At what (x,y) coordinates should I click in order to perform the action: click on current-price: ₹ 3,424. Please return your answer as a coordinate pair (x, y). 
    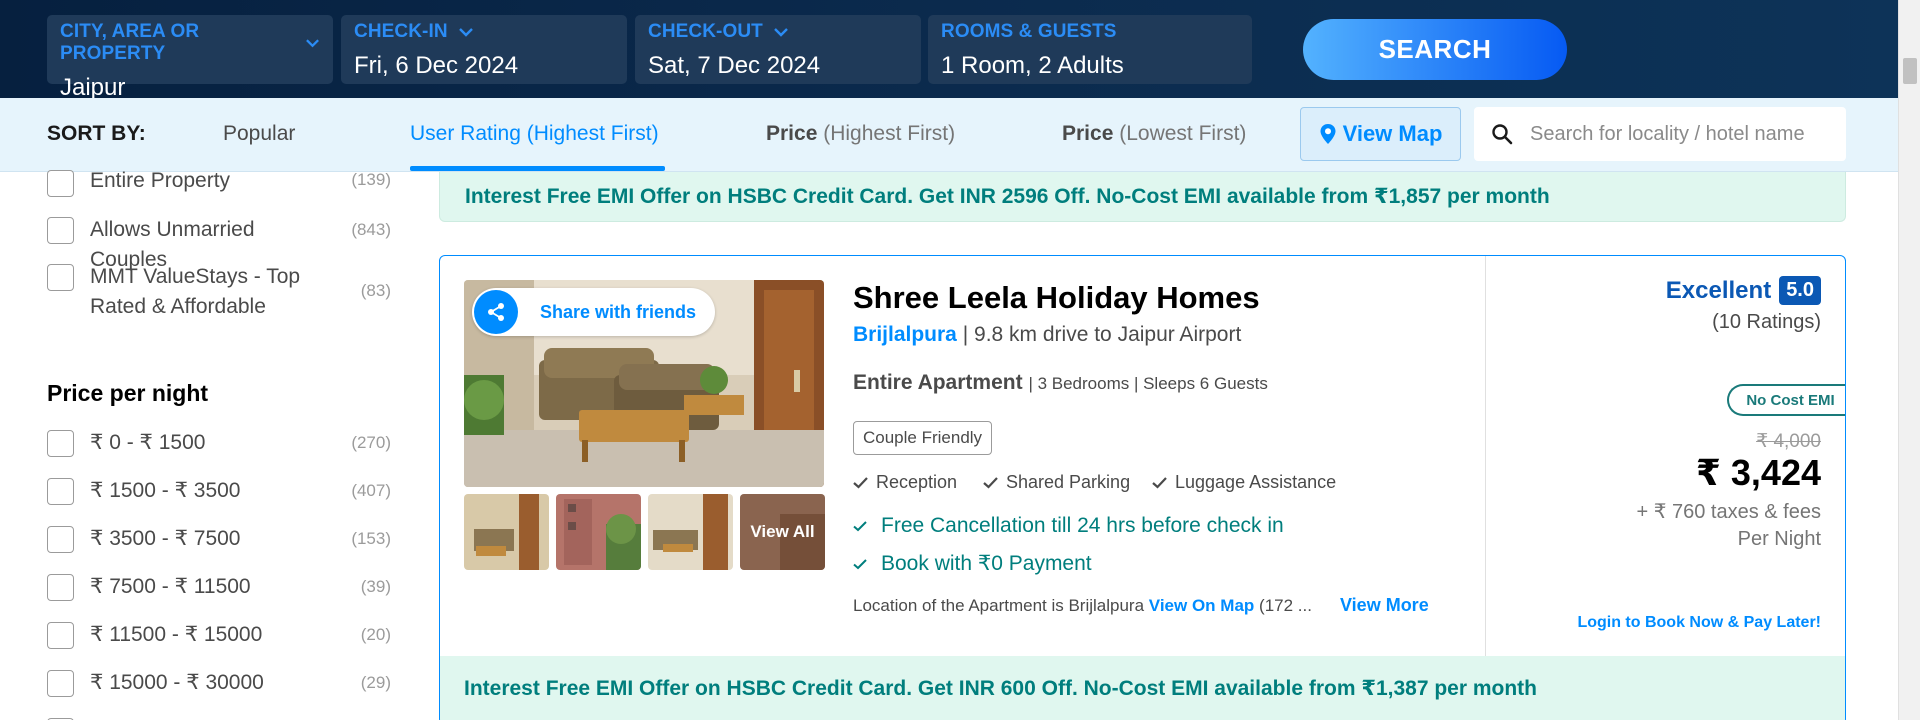
    Looking at the image, I should click on (1758, 472).